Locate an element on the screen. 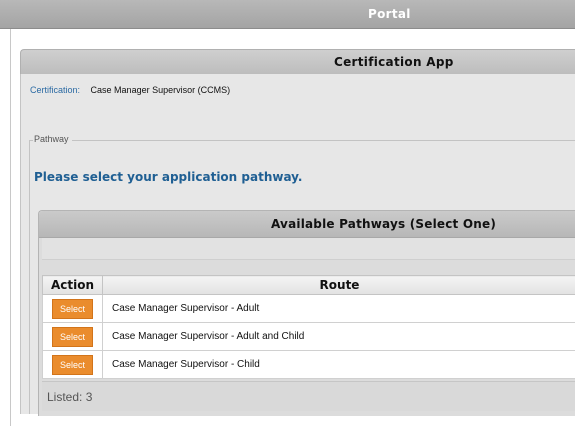 This screenshot has width=575, height=426. listed-count: Listed: 3 is located at coordinates (70, 397).